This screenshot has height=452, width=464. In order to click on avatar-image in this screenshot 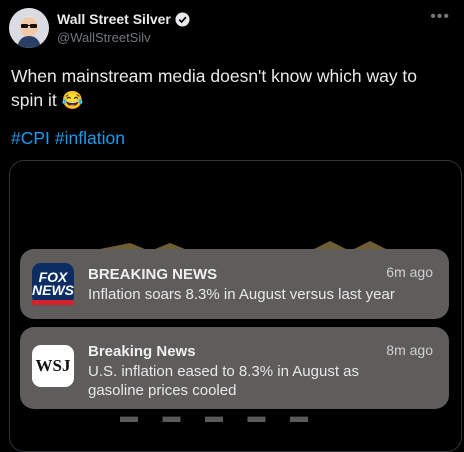, I will do `click(29, 28)`.